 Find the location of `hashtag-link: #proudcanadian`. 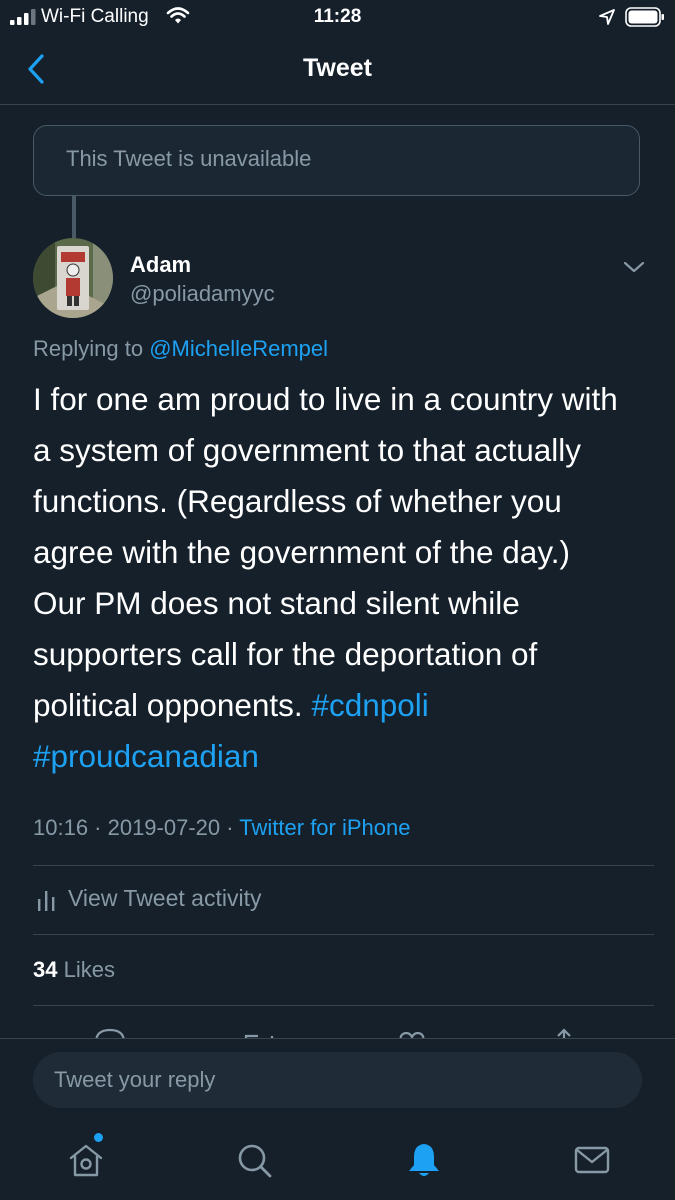

hashtag-link: #proudcanadian is located at coordinates (146, 756).